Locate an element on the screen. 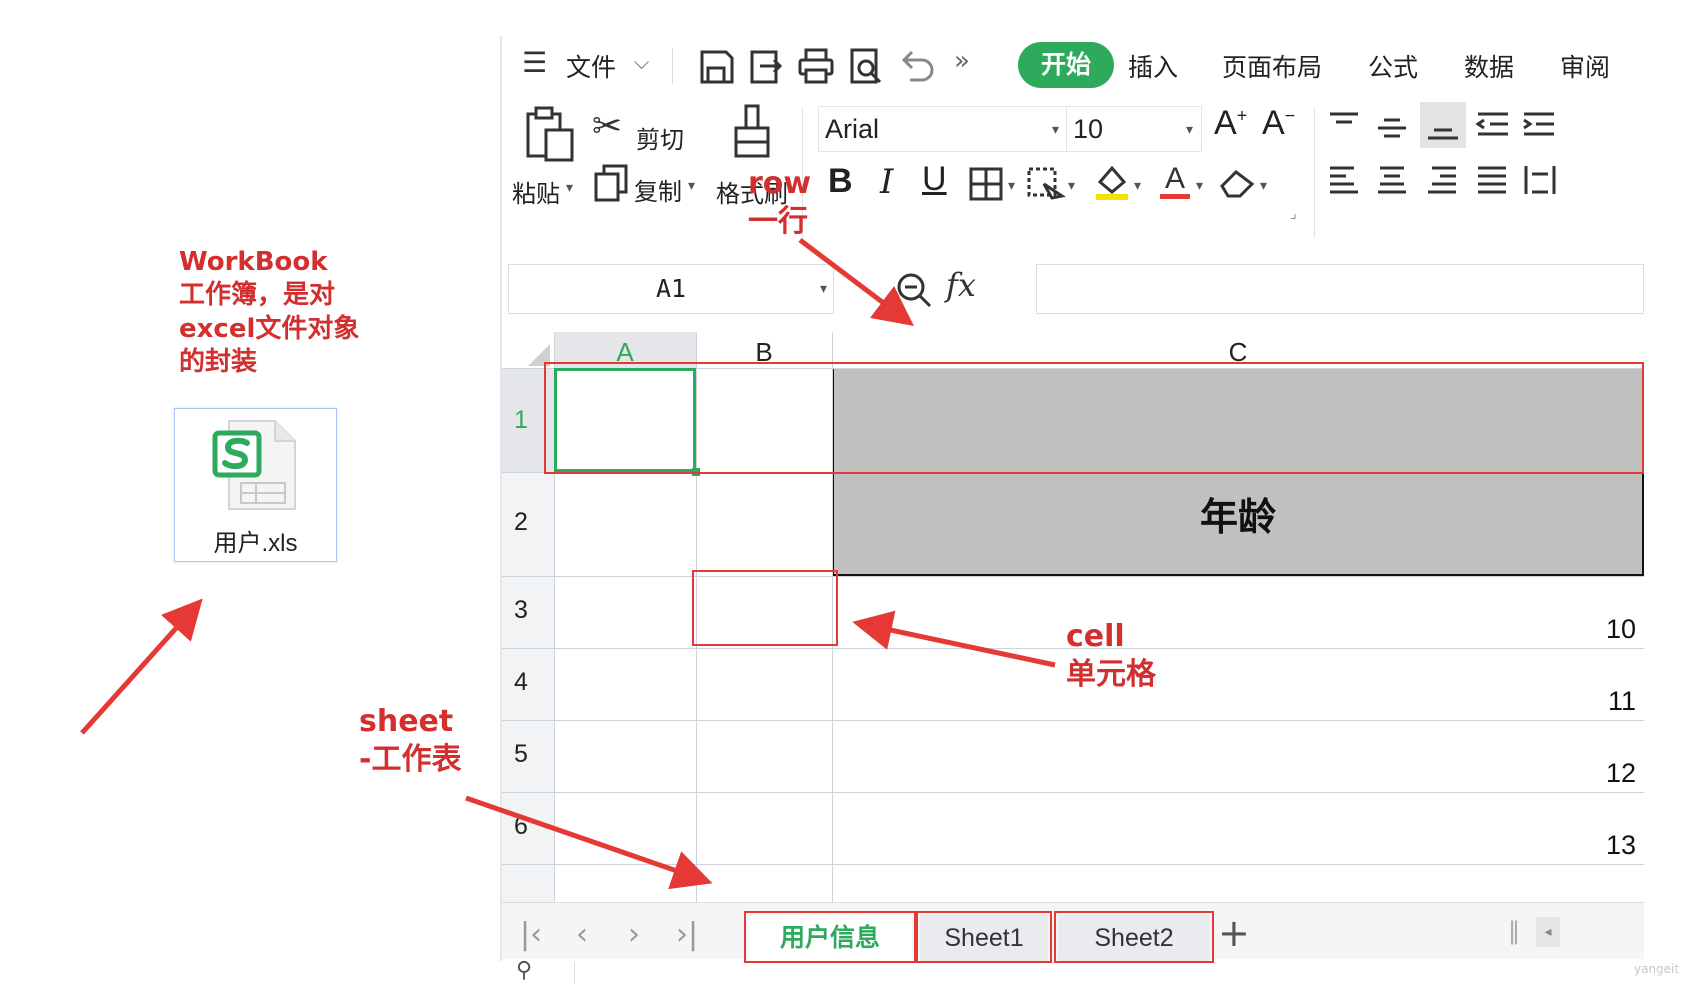  paste-button: 粘贴 is located at coordinates (536, 191).